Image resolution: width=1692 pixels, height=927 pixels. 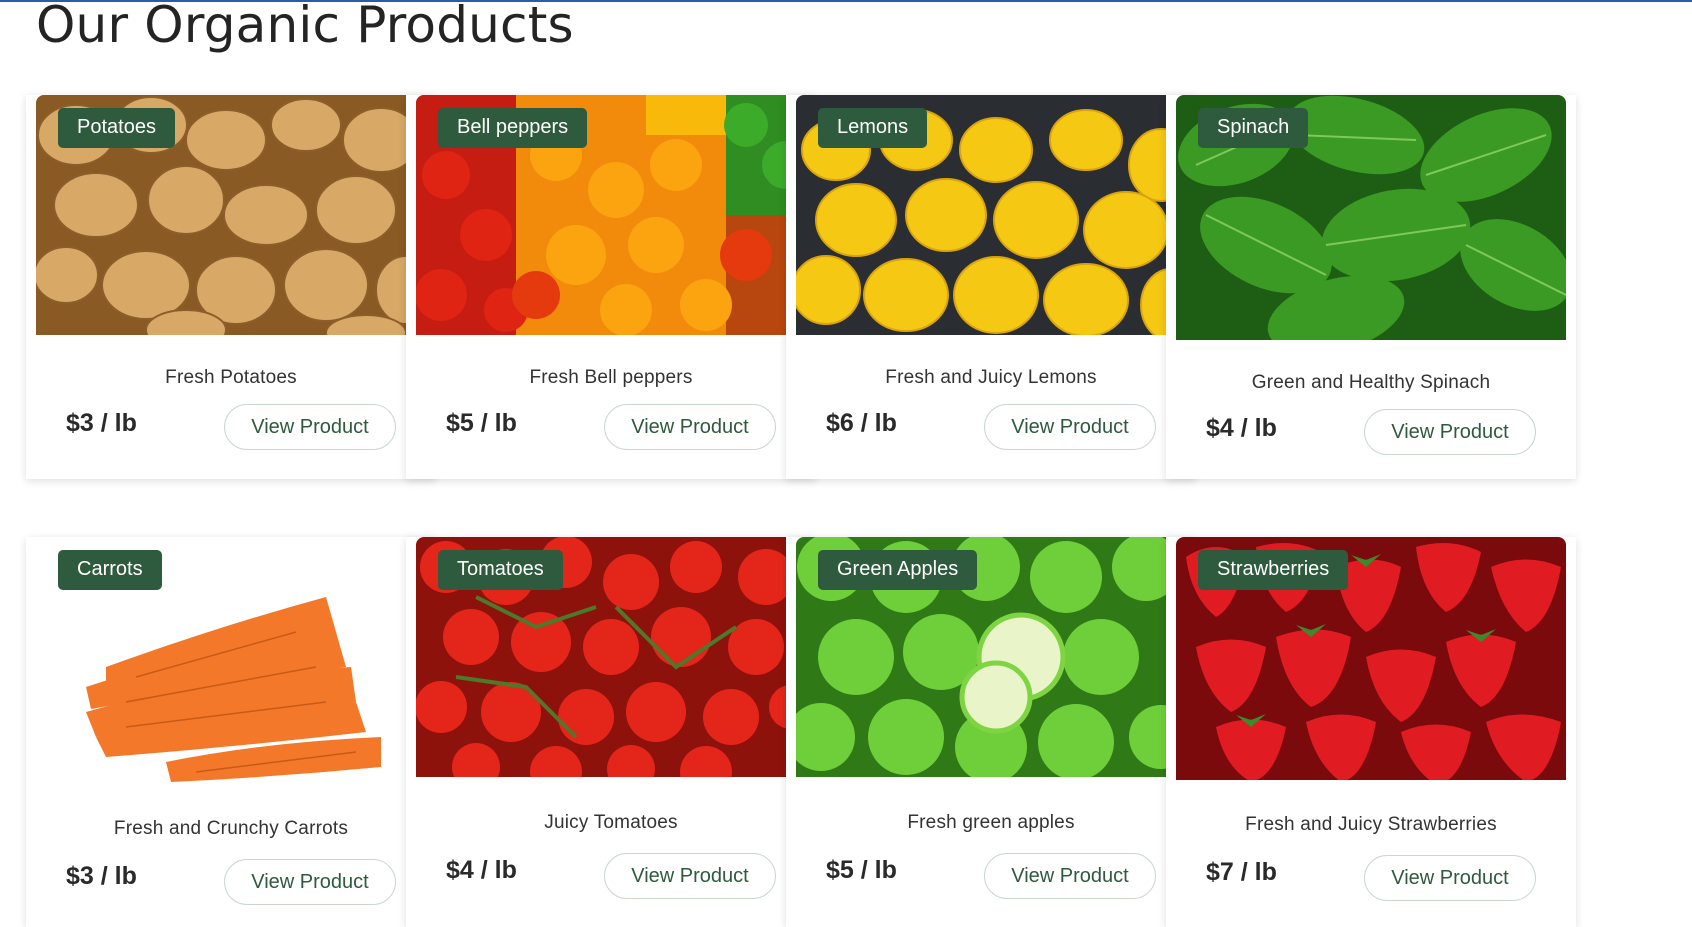 I want to click on product-description: Fresh Potatoes, so click(x=231, y=377).